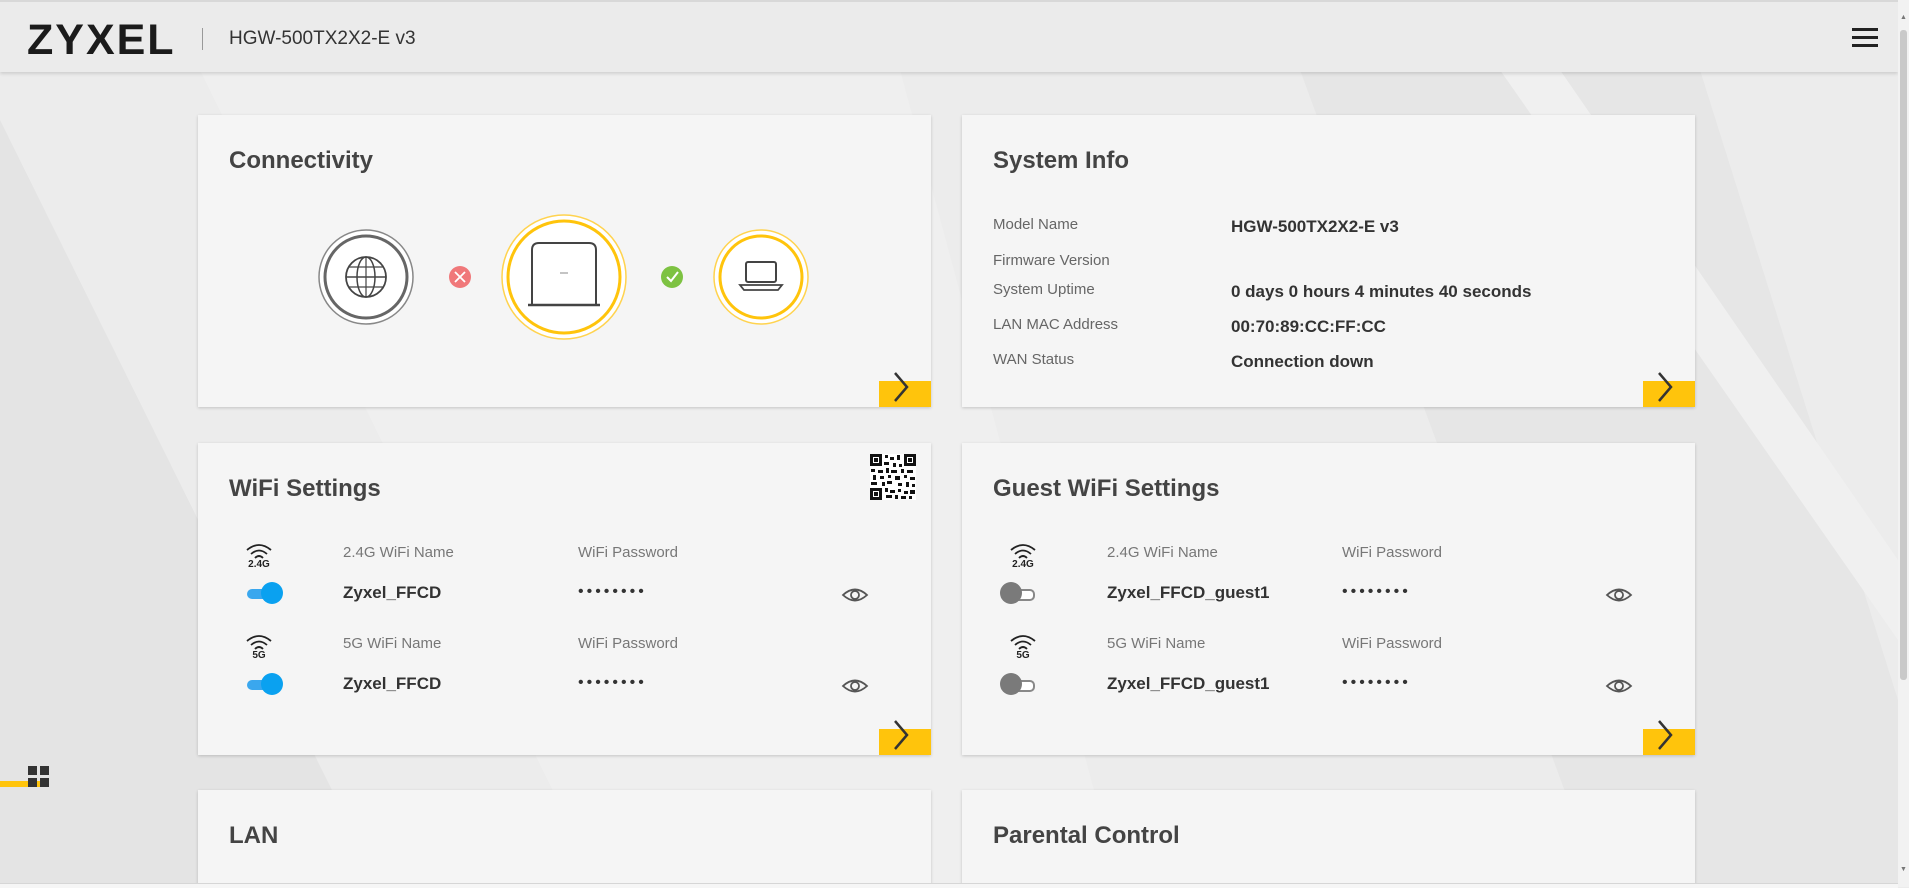 This screenshot has height=888, width=1909. I want to click on connectivity-card: Connectivity, so click(564, 261).